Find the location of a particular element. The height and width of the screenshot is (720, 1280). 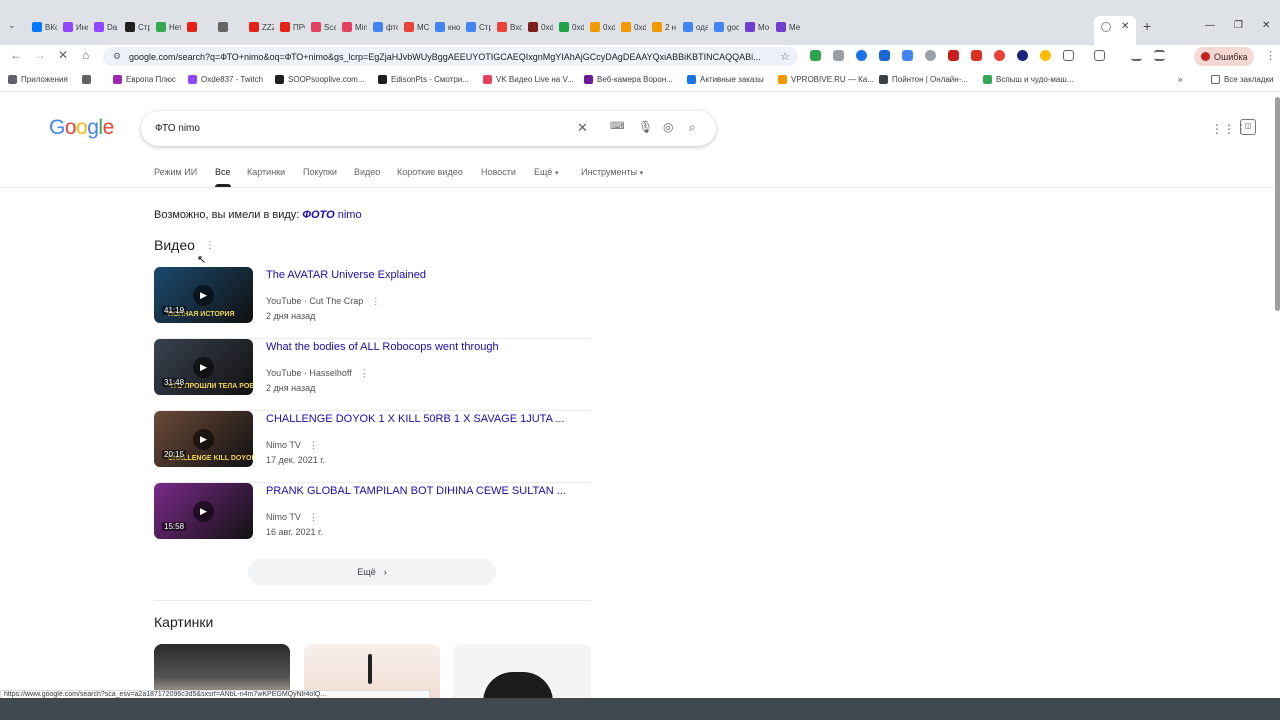

browser-tab: Вхо is located at coordinates (508, 27).